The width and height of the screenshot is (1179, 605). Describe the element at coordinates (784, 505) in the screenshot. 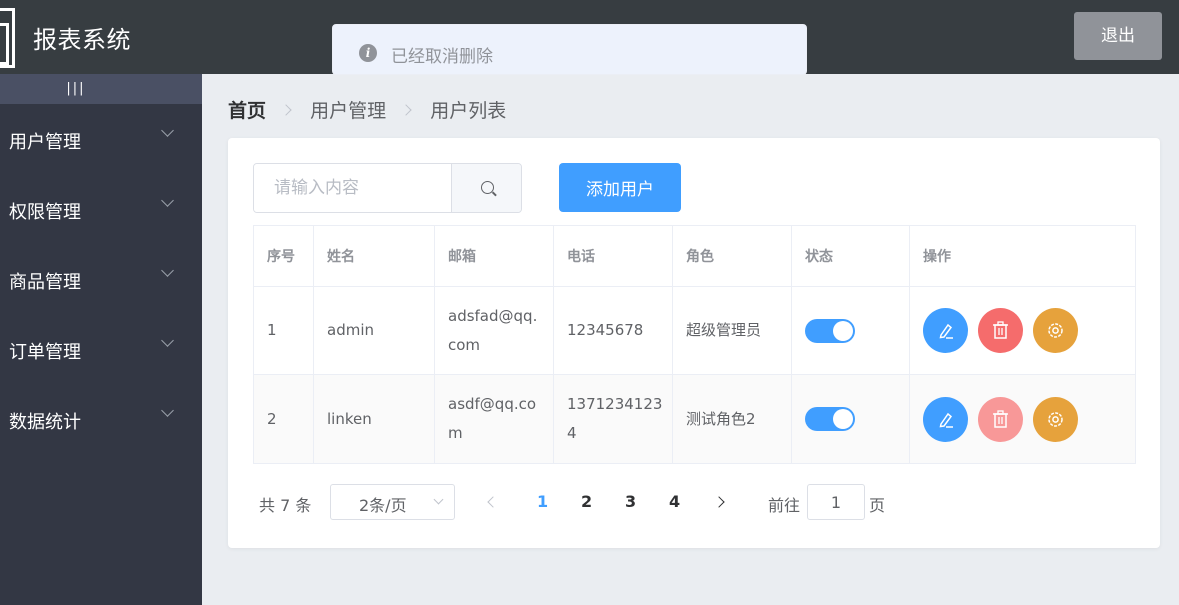

I see `goto-label: 前往` at that location.